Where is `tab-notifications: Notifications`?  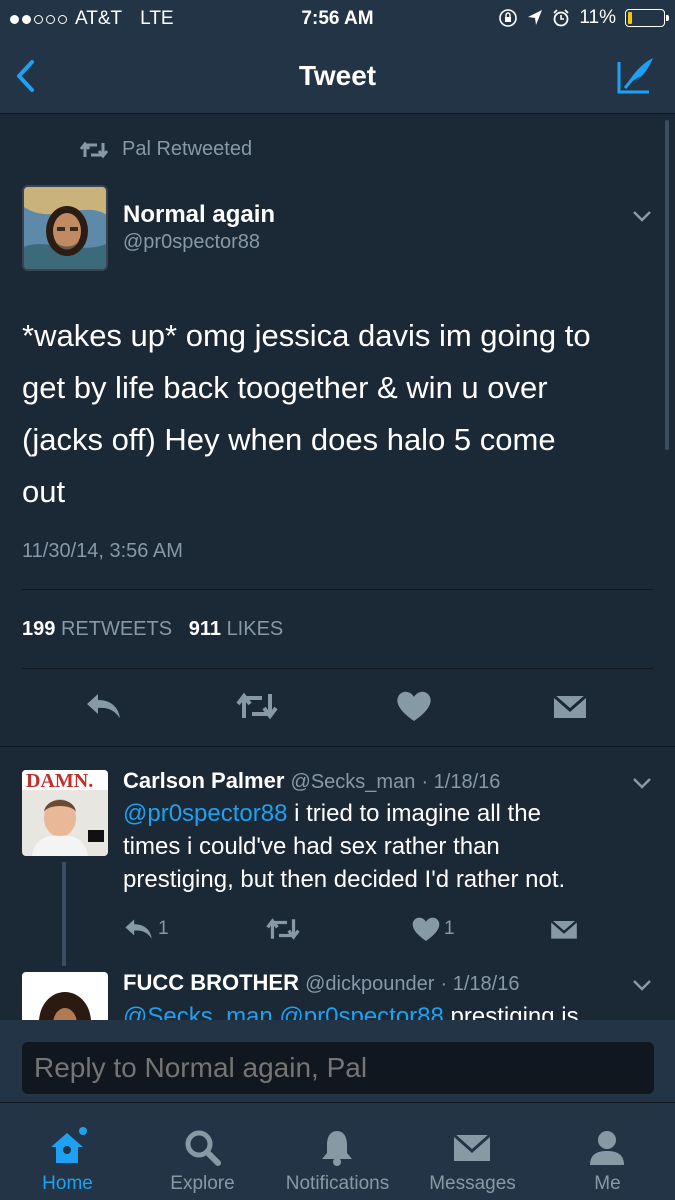
tab-notifications: Notifications is located at coordinates (337, 1151).